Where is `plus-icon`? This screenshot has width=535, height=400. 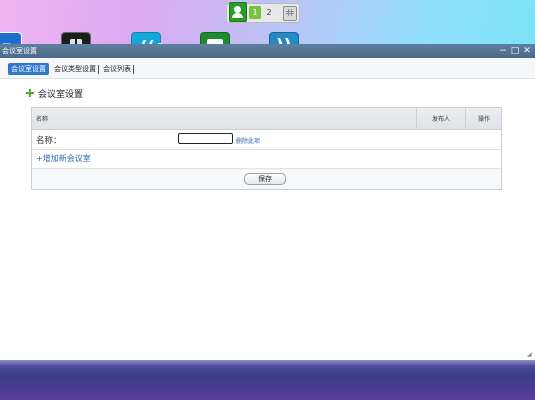 plus-icon is located at coordinates (30, 93).